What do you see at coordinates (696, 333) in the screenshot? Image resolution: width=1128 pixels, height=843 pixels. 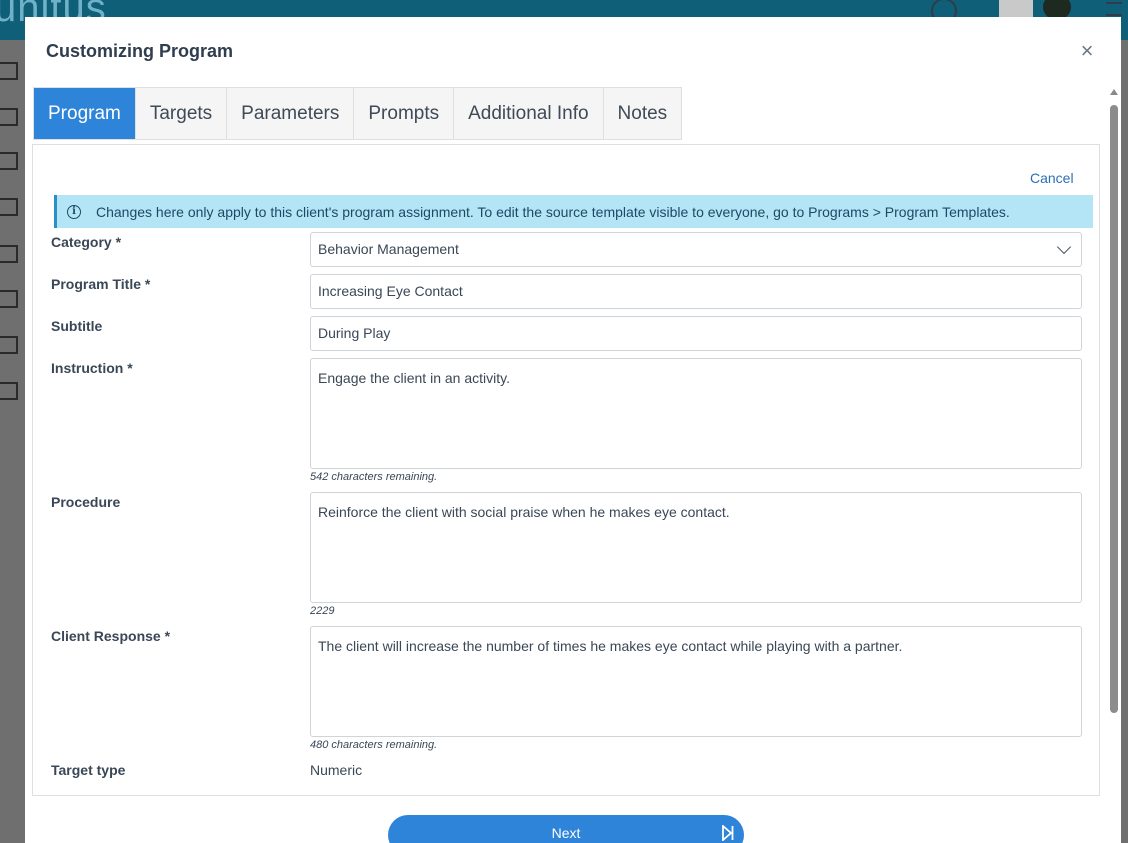 I see `subtitle-input: During Play` at bounding box center [696, 333].